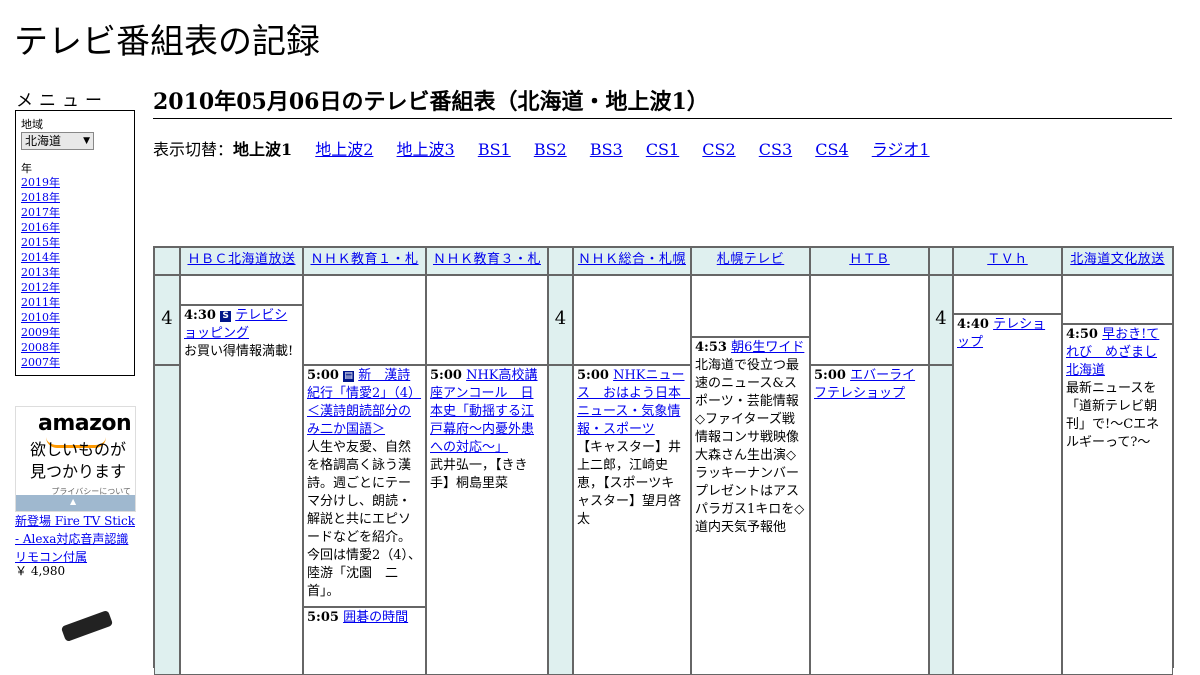 Image resolution: width=1200 pixels, height=675 pixels. What do you see at coordinates (375, 617) in the screenshot?
I see `program-title-link: 囲碁の時間` at bounding box center [375, 617].